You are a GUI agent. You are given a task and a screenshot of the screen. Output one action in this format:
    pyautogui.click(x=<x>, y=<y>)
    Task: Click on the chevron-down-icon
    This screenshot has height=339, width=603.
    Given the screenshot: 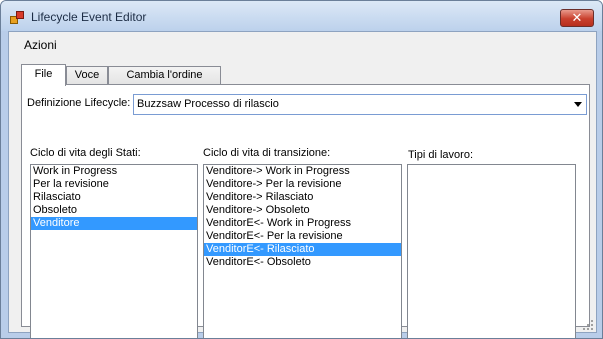 What is the action you would take?
    pyautogui.click(x=578, y=104)
    